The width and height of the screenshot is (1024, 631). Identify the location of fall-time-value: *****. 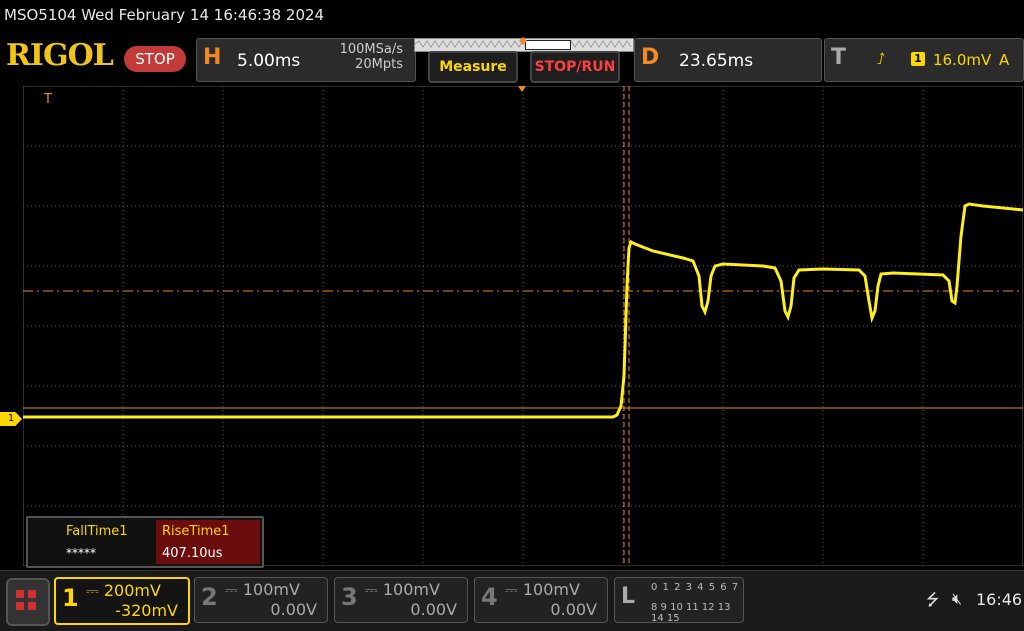
(81, 553).